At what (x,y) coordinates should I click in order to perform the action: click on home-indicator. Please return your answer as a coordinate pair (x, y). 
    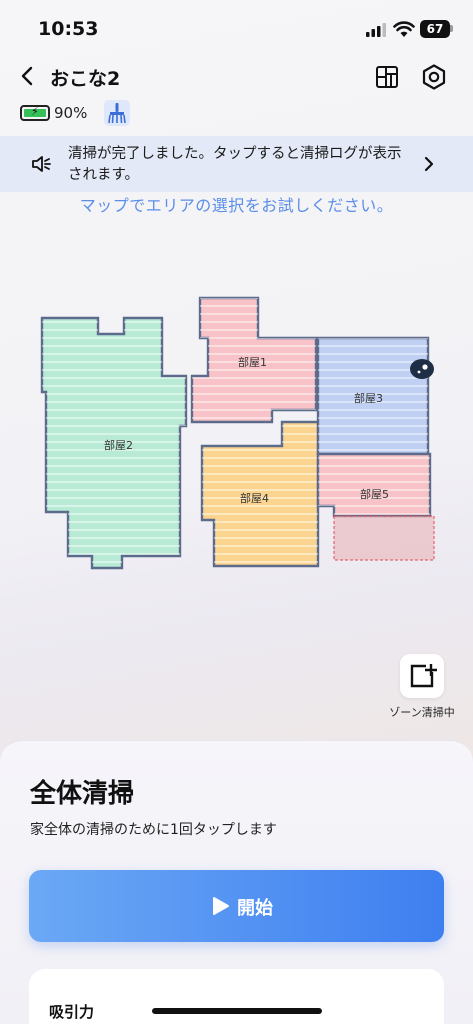
    Looking at the image, I should click on (237, 1011).